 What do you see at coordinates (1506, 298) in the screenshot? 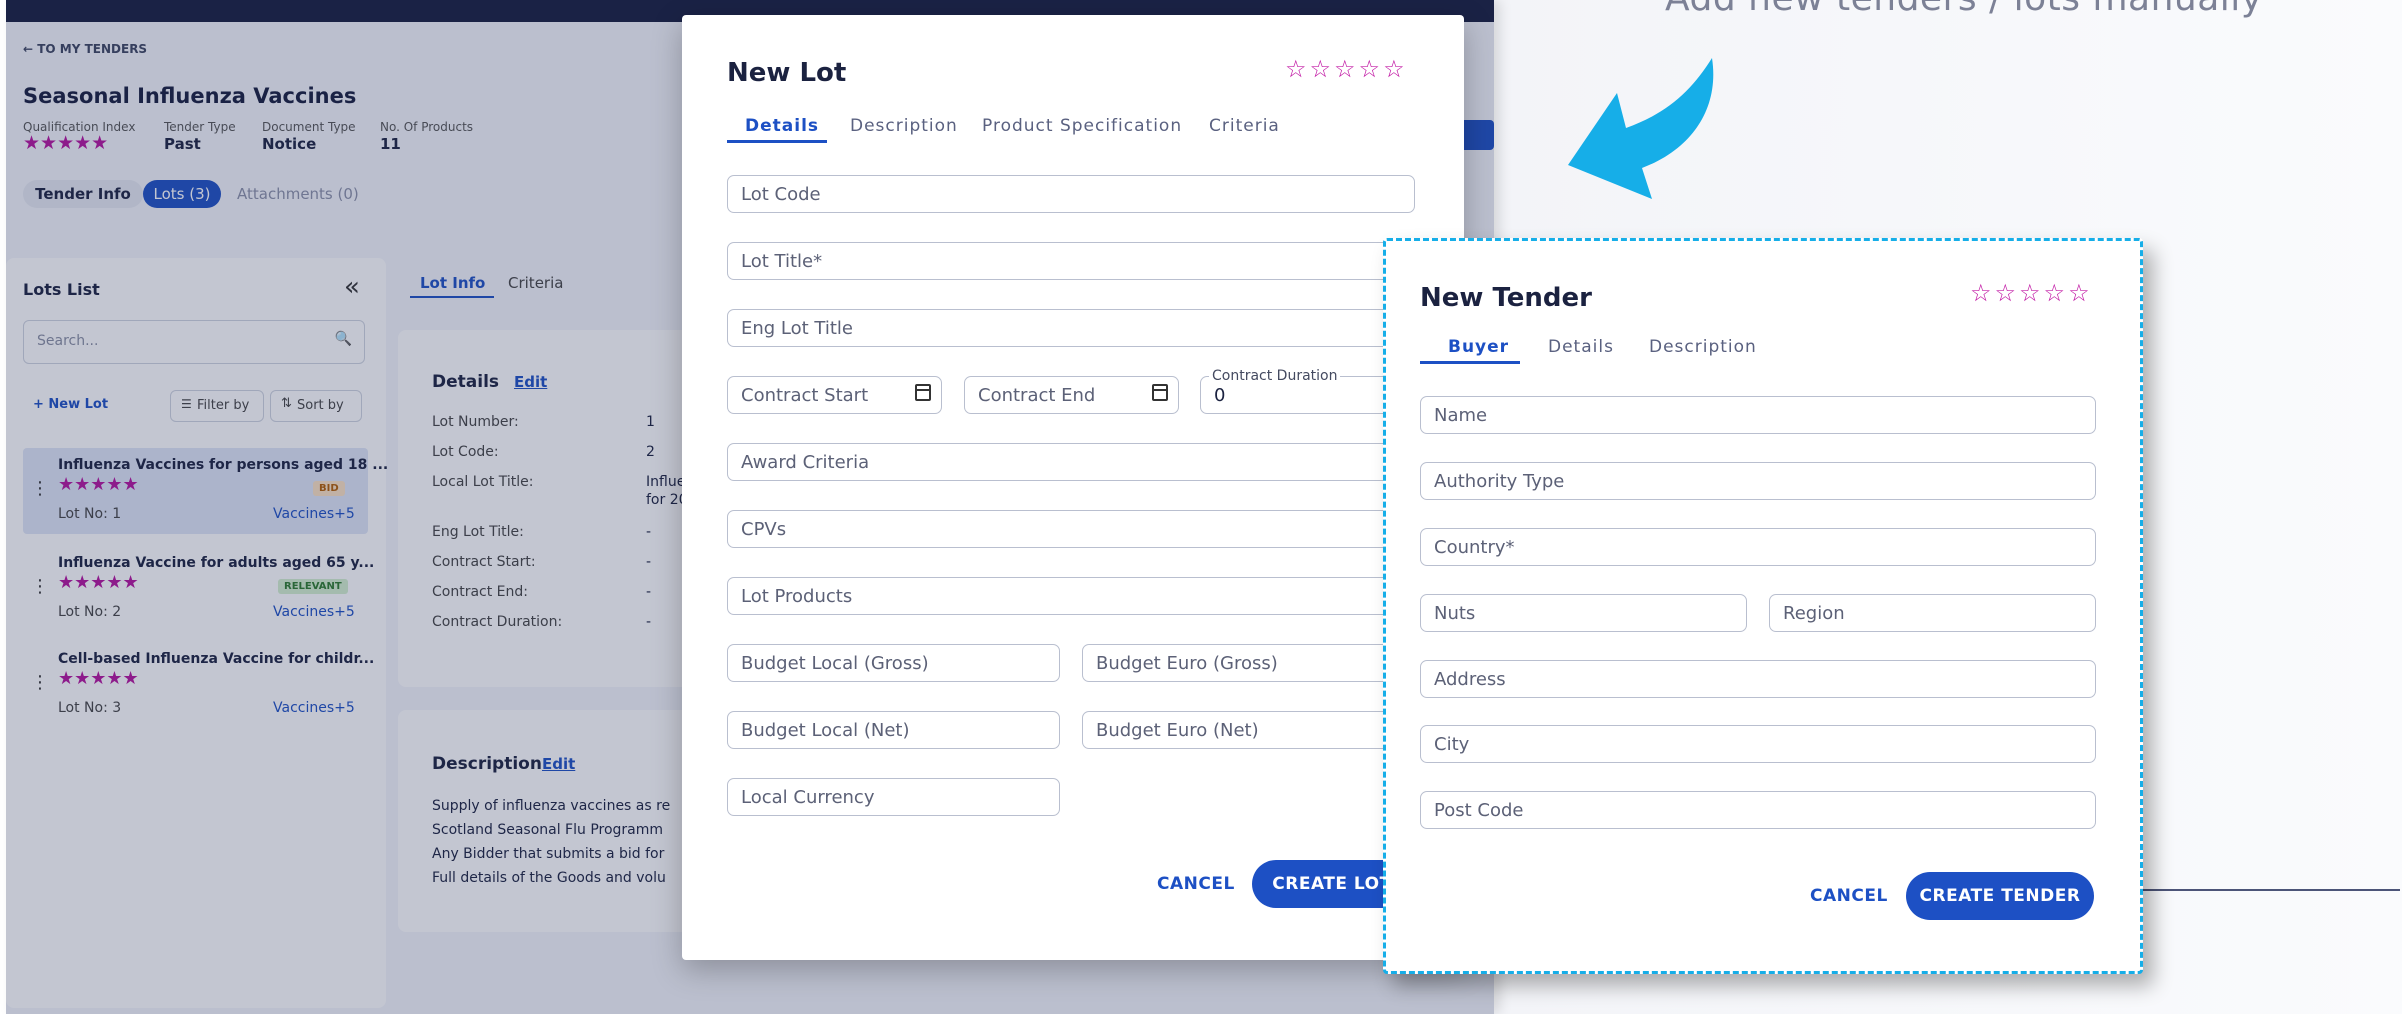
I see `new-tender-title: New Tender` at bounding box center [1506, 298].